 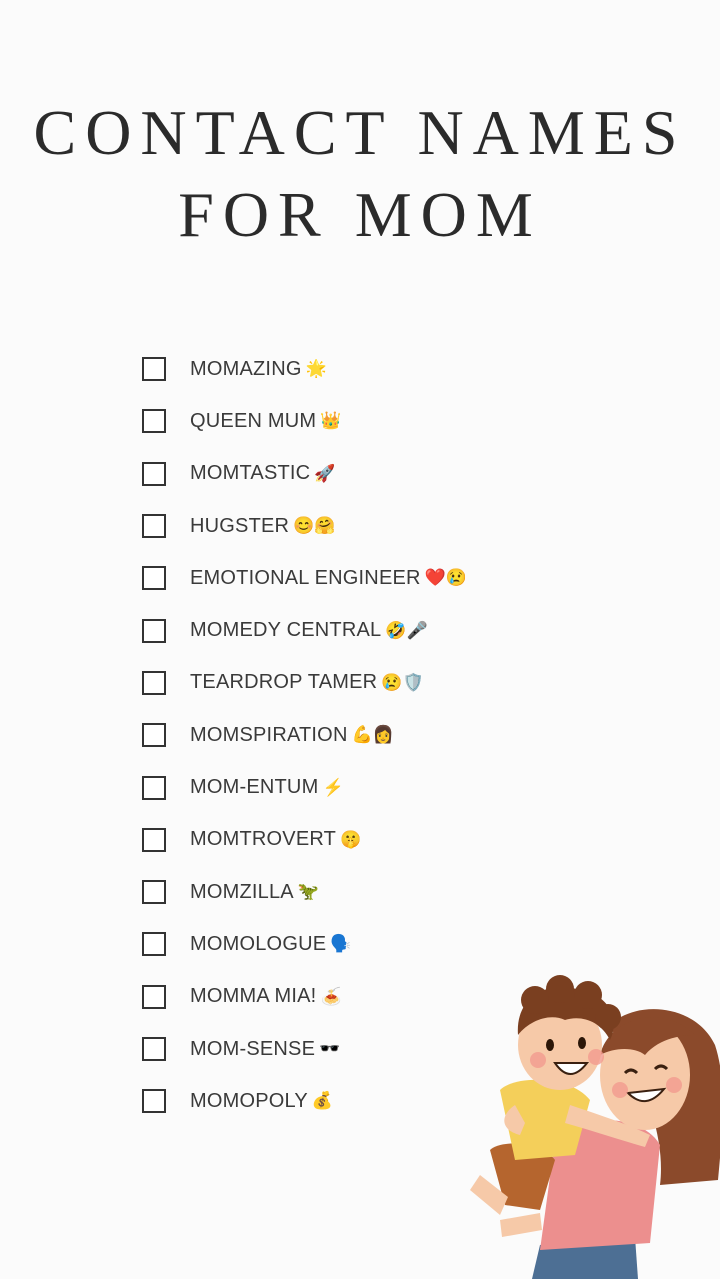 I want to click on item-label: MOMZILLA, so click(x=242, y=891).